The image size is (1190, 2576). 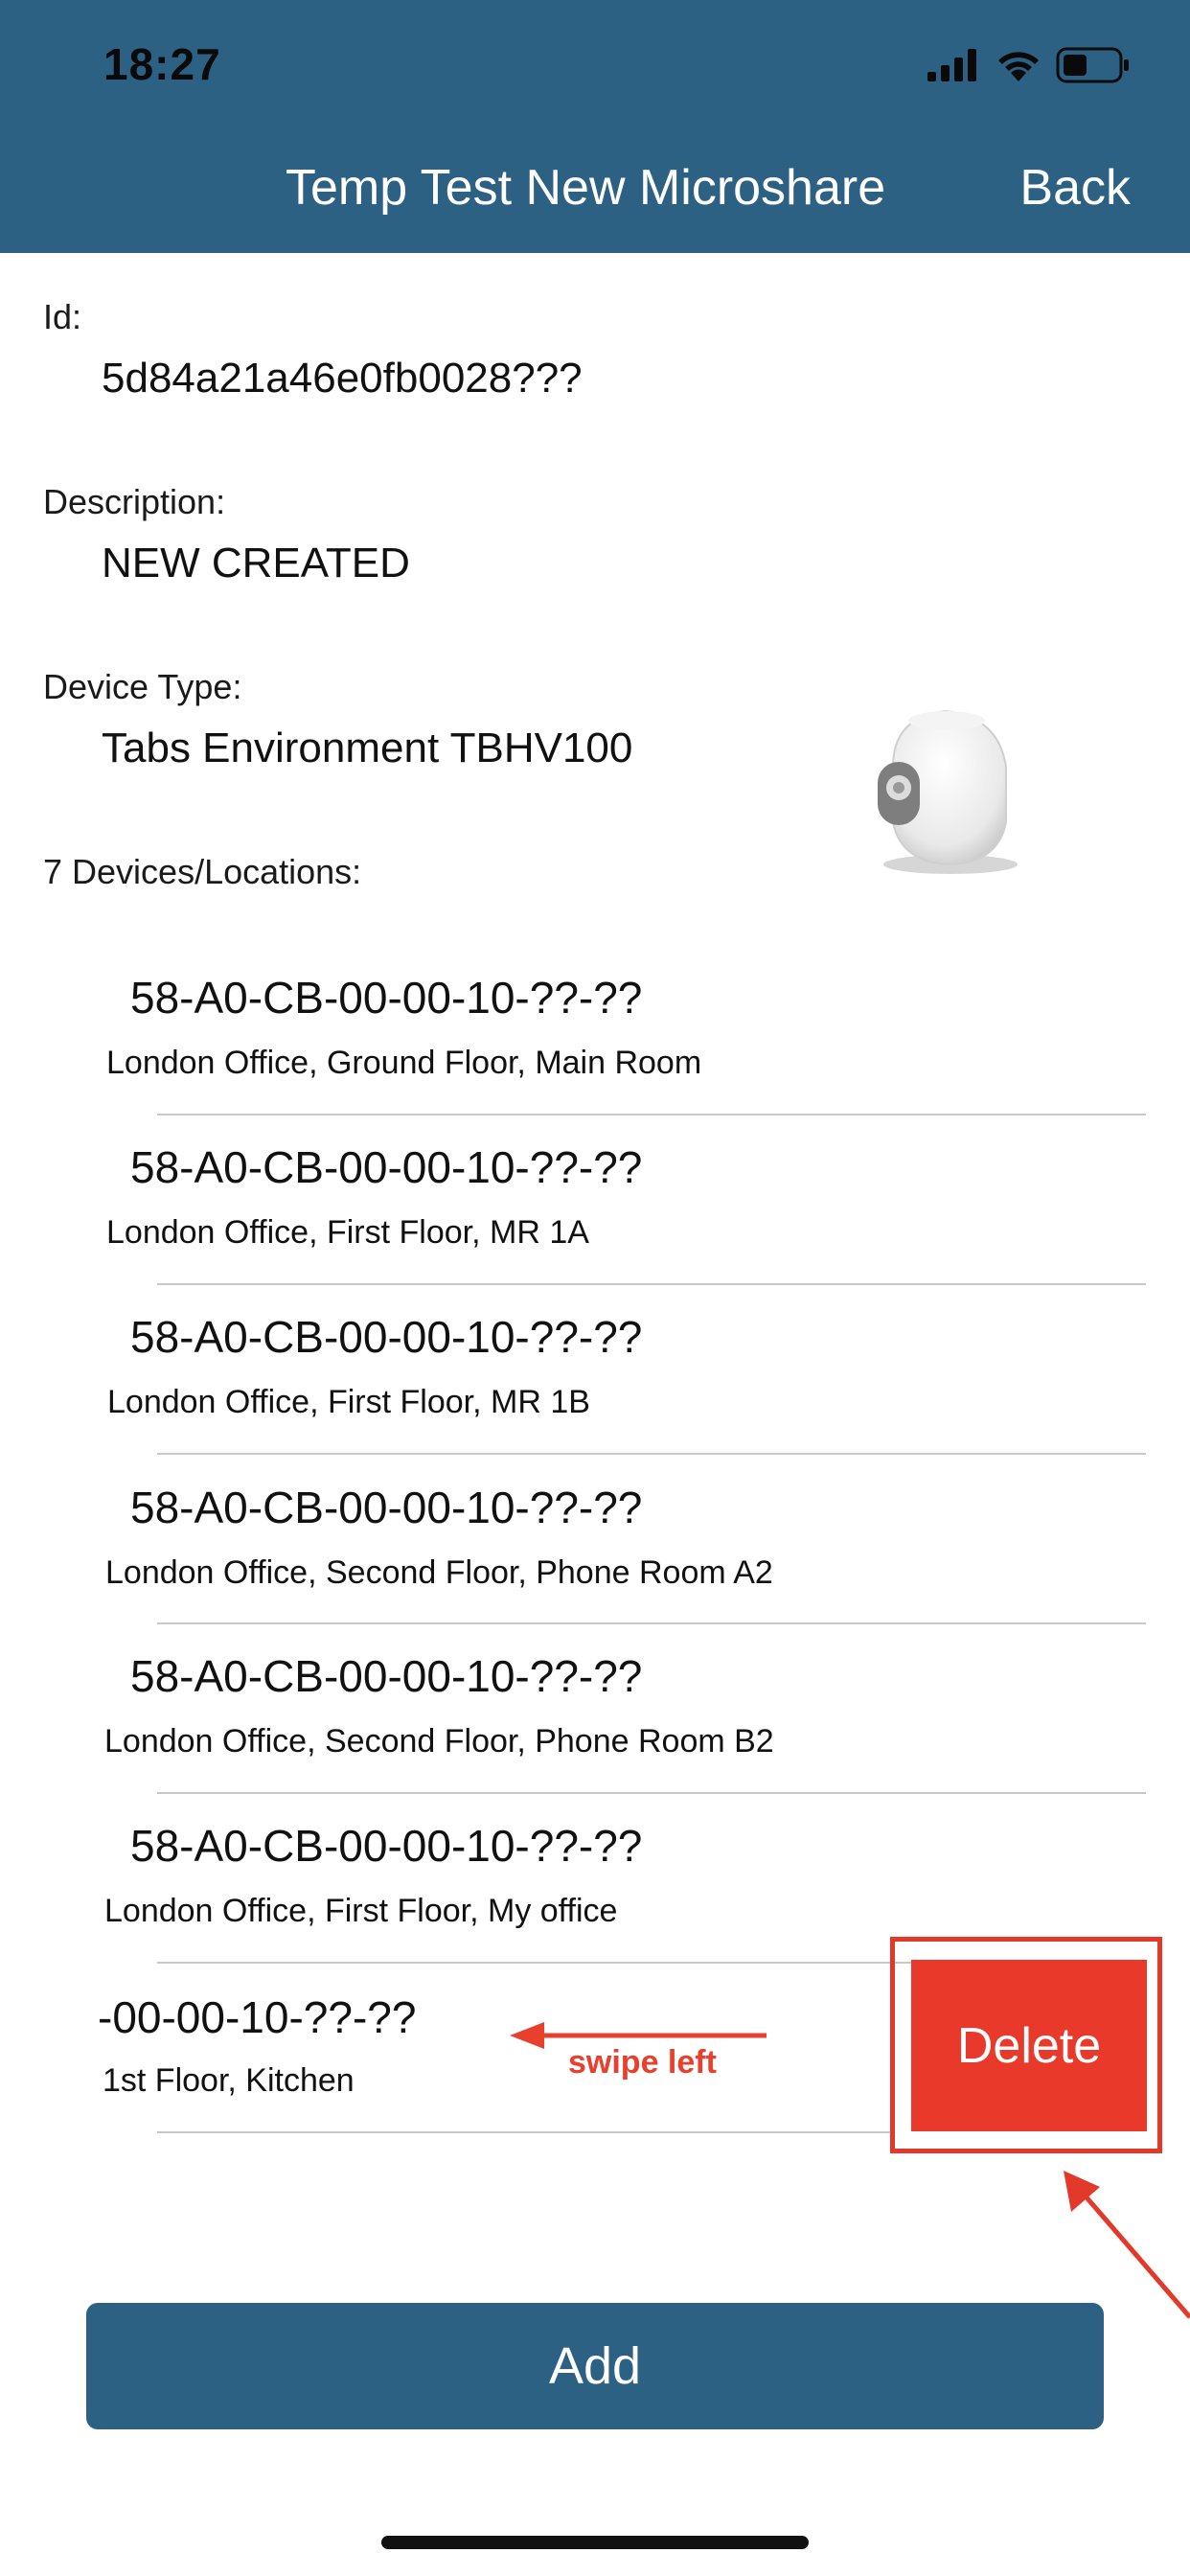 What do you see at coordinates (1075, 188) in the screenshot?
I see `back-button: Back` at bounding box center [1075, 188].